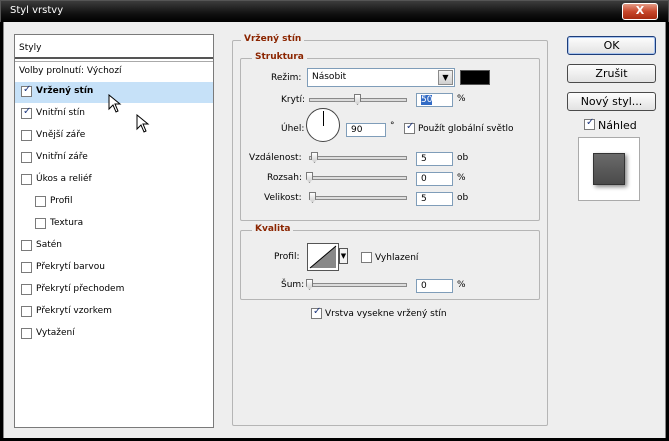 Image resolution: width=669 pixels, height=441 pixels. What do you see at coordinates (61, 201) in the screenshot?
I see `style-item-label: Profil` at bounding box center [61, 201].